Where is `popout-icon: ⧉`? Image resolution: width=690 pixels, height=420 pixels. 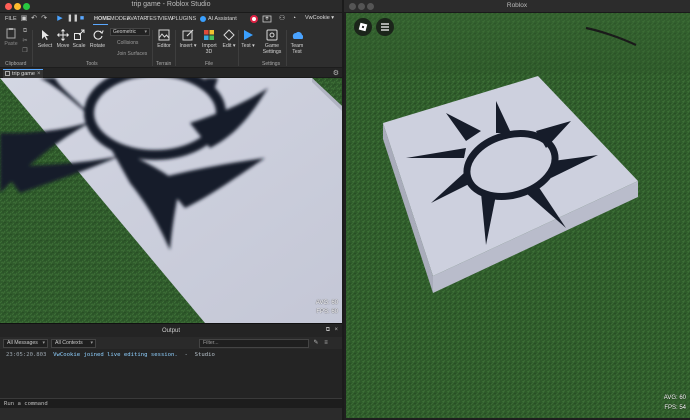
popout-icon: ⧉ is located at coordinates (328, 330).